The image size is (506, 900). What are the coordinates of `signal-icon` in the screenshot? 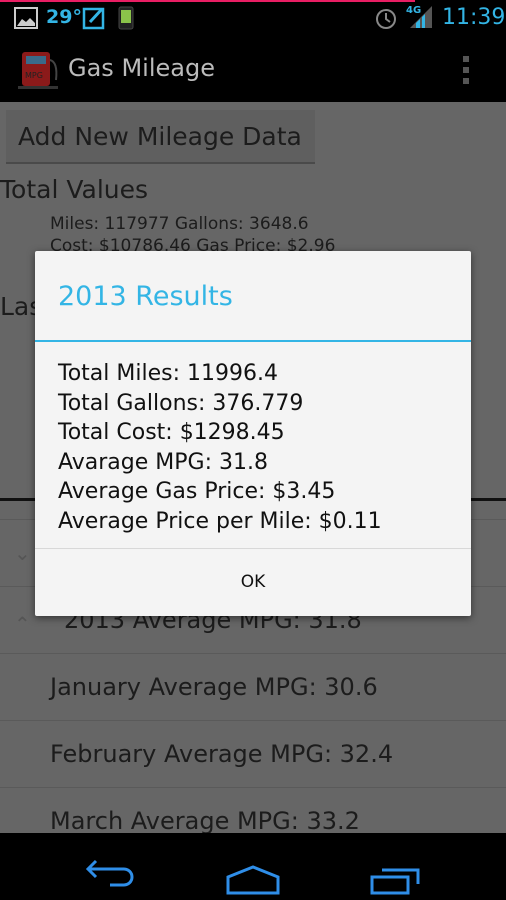 It's located at (421, 17).